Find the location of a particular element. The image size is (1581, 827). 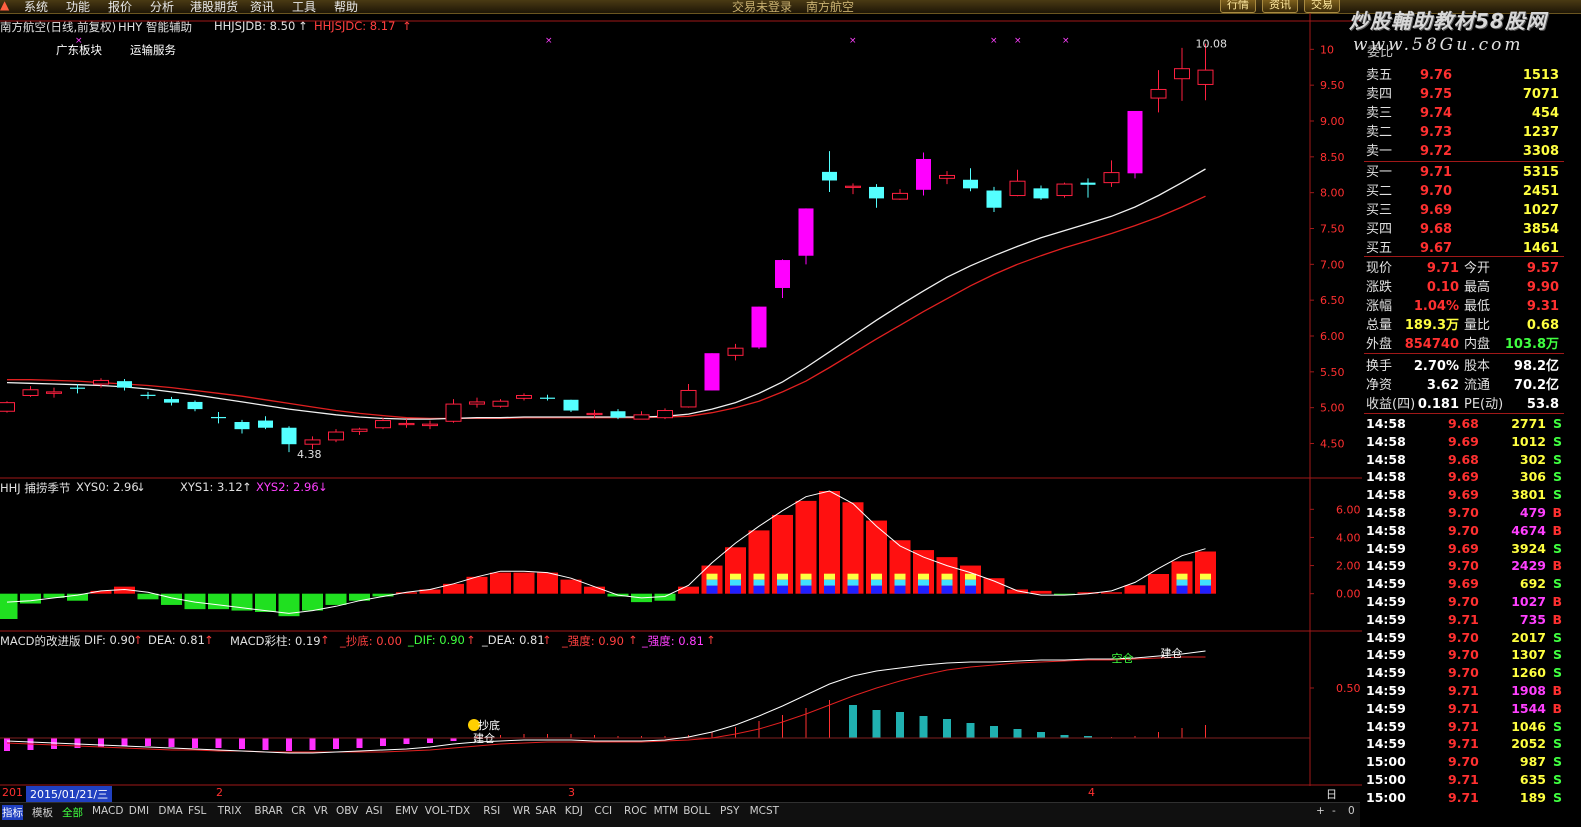

app-icon: ▲ is located at coordinates (4, 6).